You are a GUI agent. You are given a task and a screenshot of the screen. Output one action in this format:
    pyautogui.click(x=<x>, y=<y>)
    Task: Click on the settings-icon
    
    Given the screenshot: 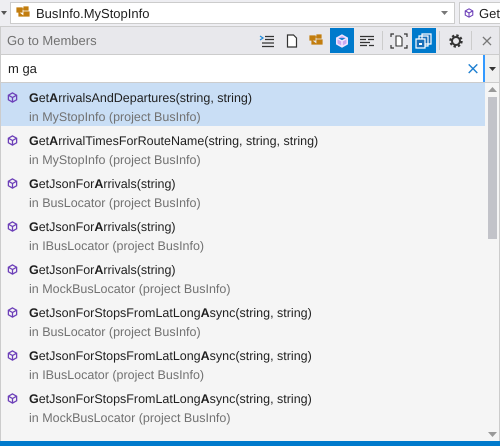 What is the action you would take?
    pyautogui.click(x=456, y=40)
    